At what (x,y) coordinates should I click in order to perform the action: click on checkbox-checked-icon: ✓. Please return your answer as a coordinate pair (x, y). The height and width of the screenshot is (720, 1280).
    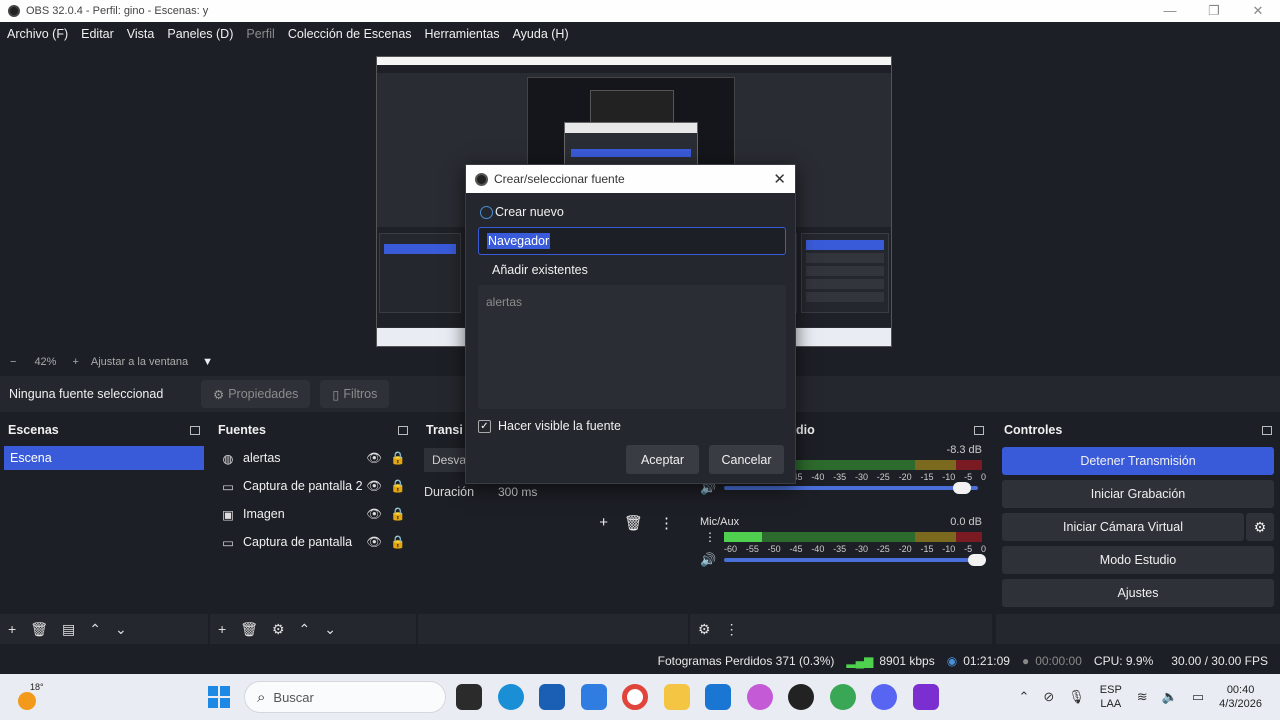
    Looking at the image, I should click on (484, 426).